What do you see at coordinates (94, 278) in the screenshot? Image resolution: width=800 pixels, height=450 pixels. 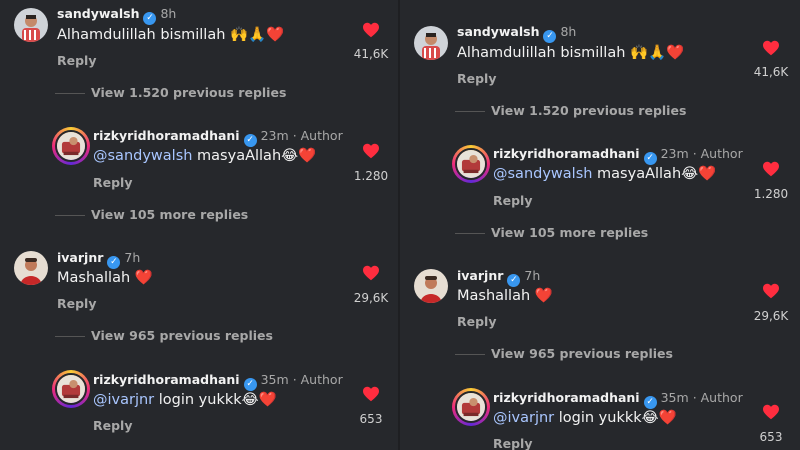 I see `comment-body: Mashallah` at bounding box center [94, 278].